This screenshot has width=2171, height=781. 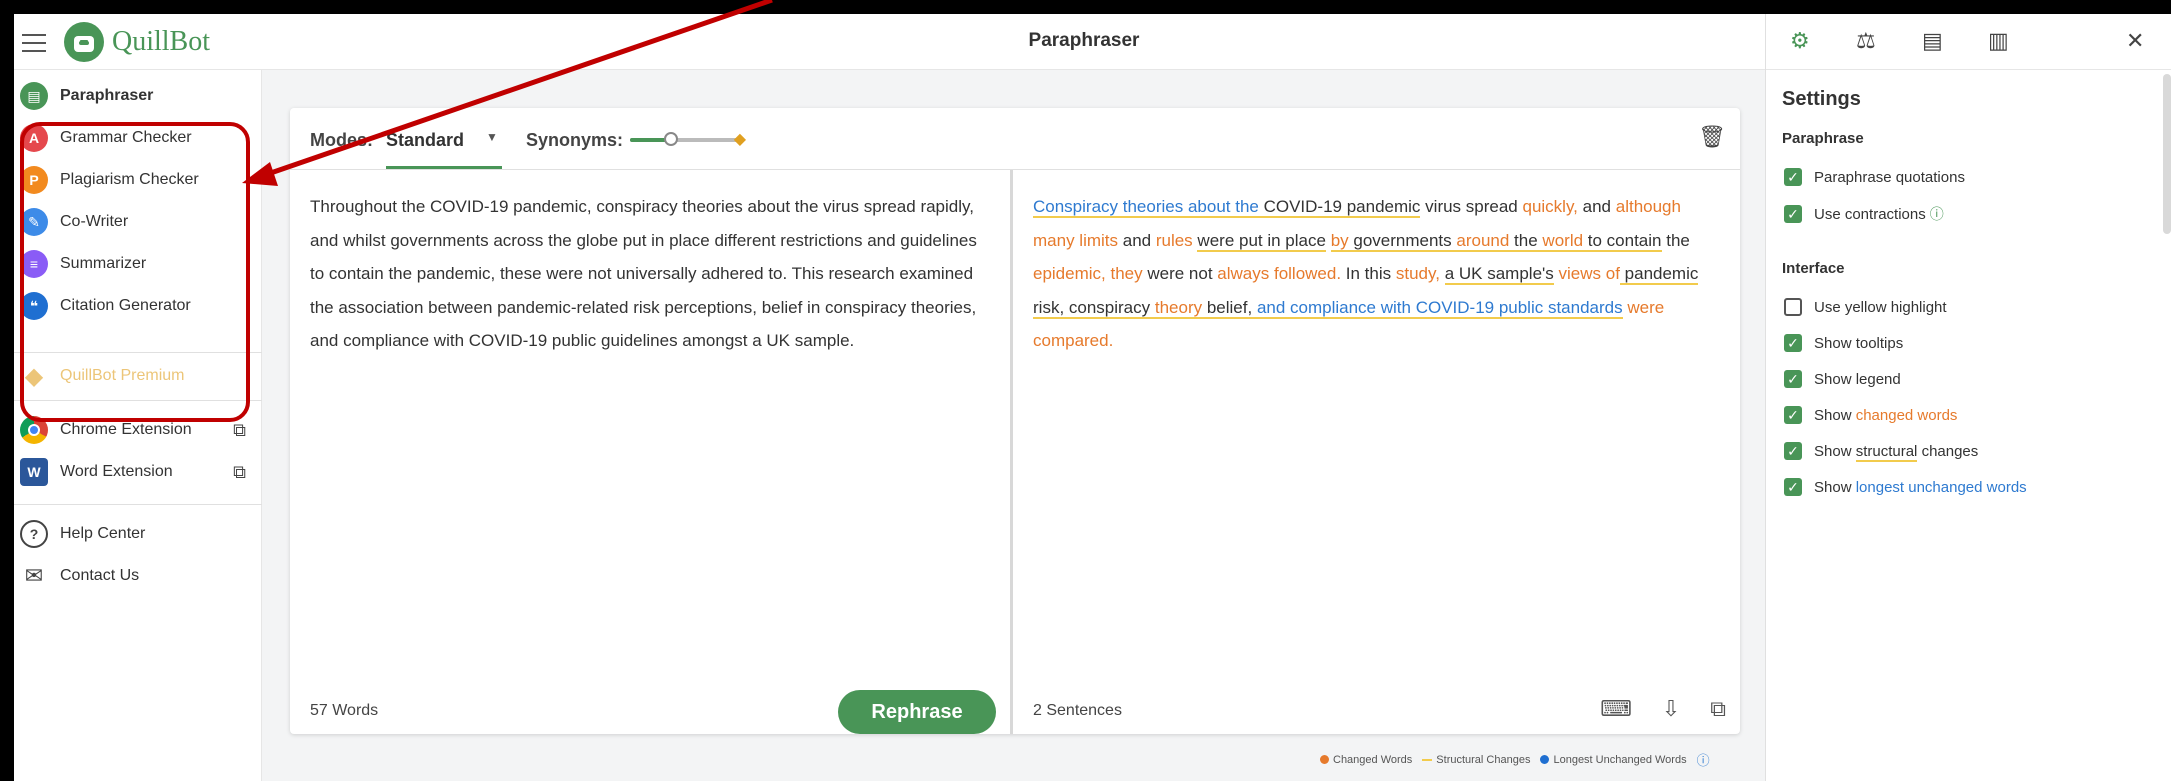 I want to click on sidebar-item-help-center: ? Help Center, so click(x=138, y=534).